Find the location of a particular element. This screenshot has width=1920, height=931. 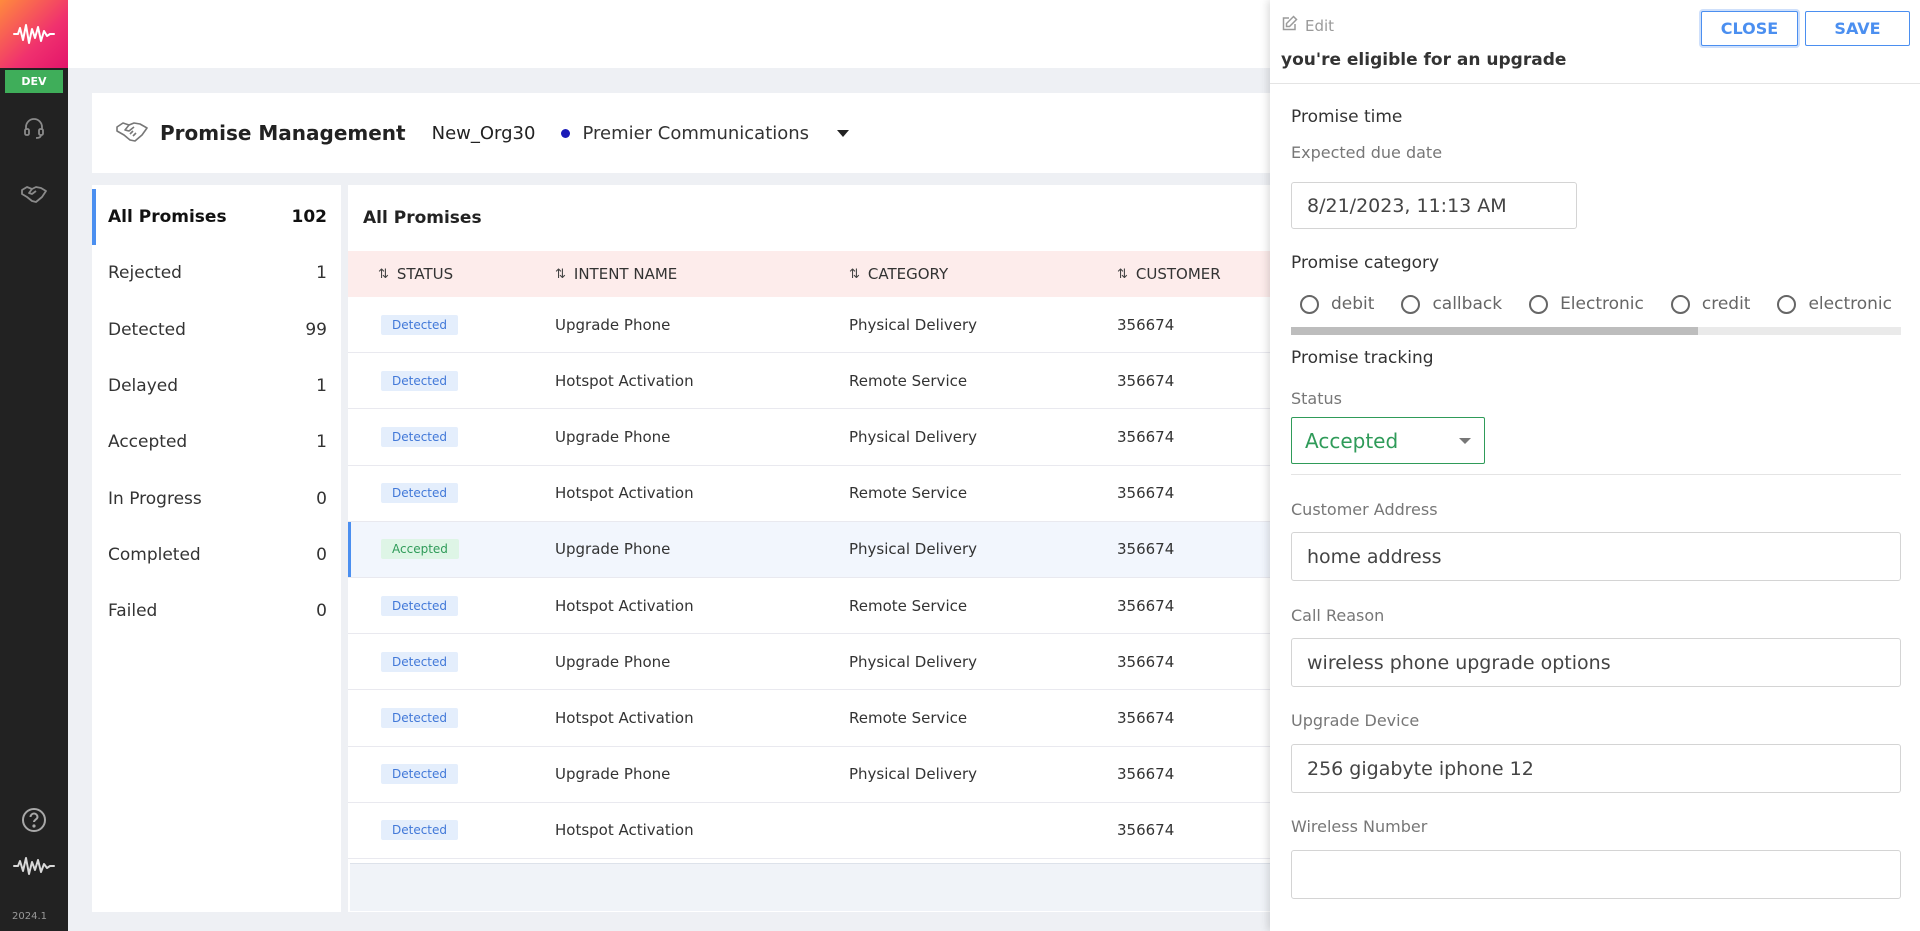

wave-icon is located at coordinates (34, 866).